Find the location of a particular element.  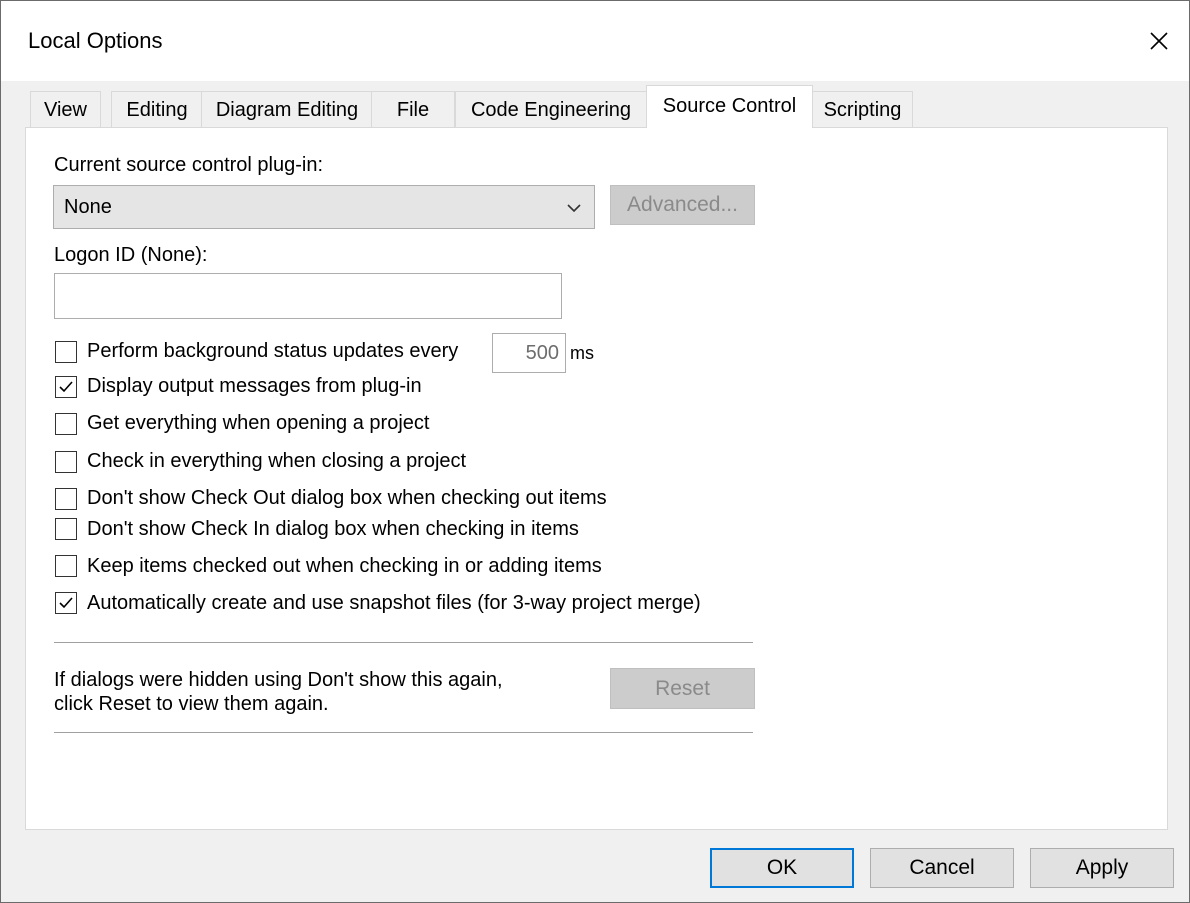

tab-diagram-editing: Diagram Editing is located at coordinates (287, 109).